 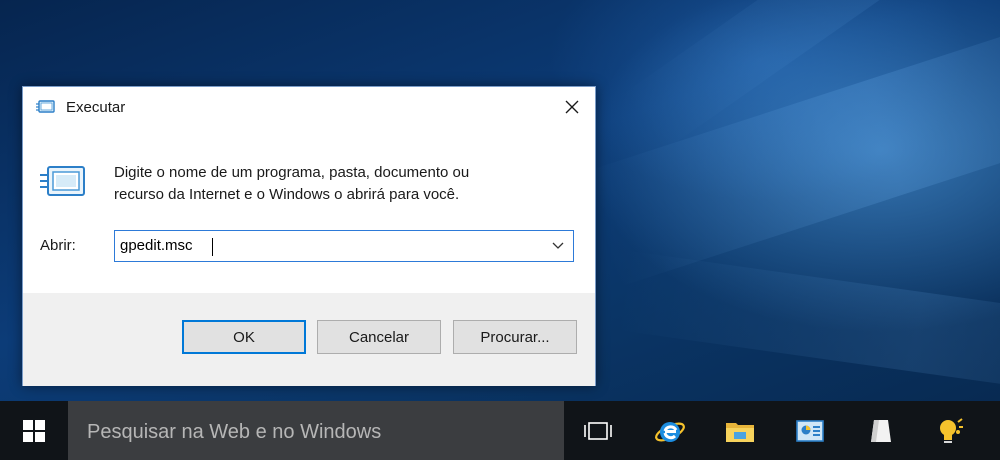 What do you see at coordinates (96, 107) in the screenshot?
I see `dialog-title: Executar` at bounding box center [96, 107].